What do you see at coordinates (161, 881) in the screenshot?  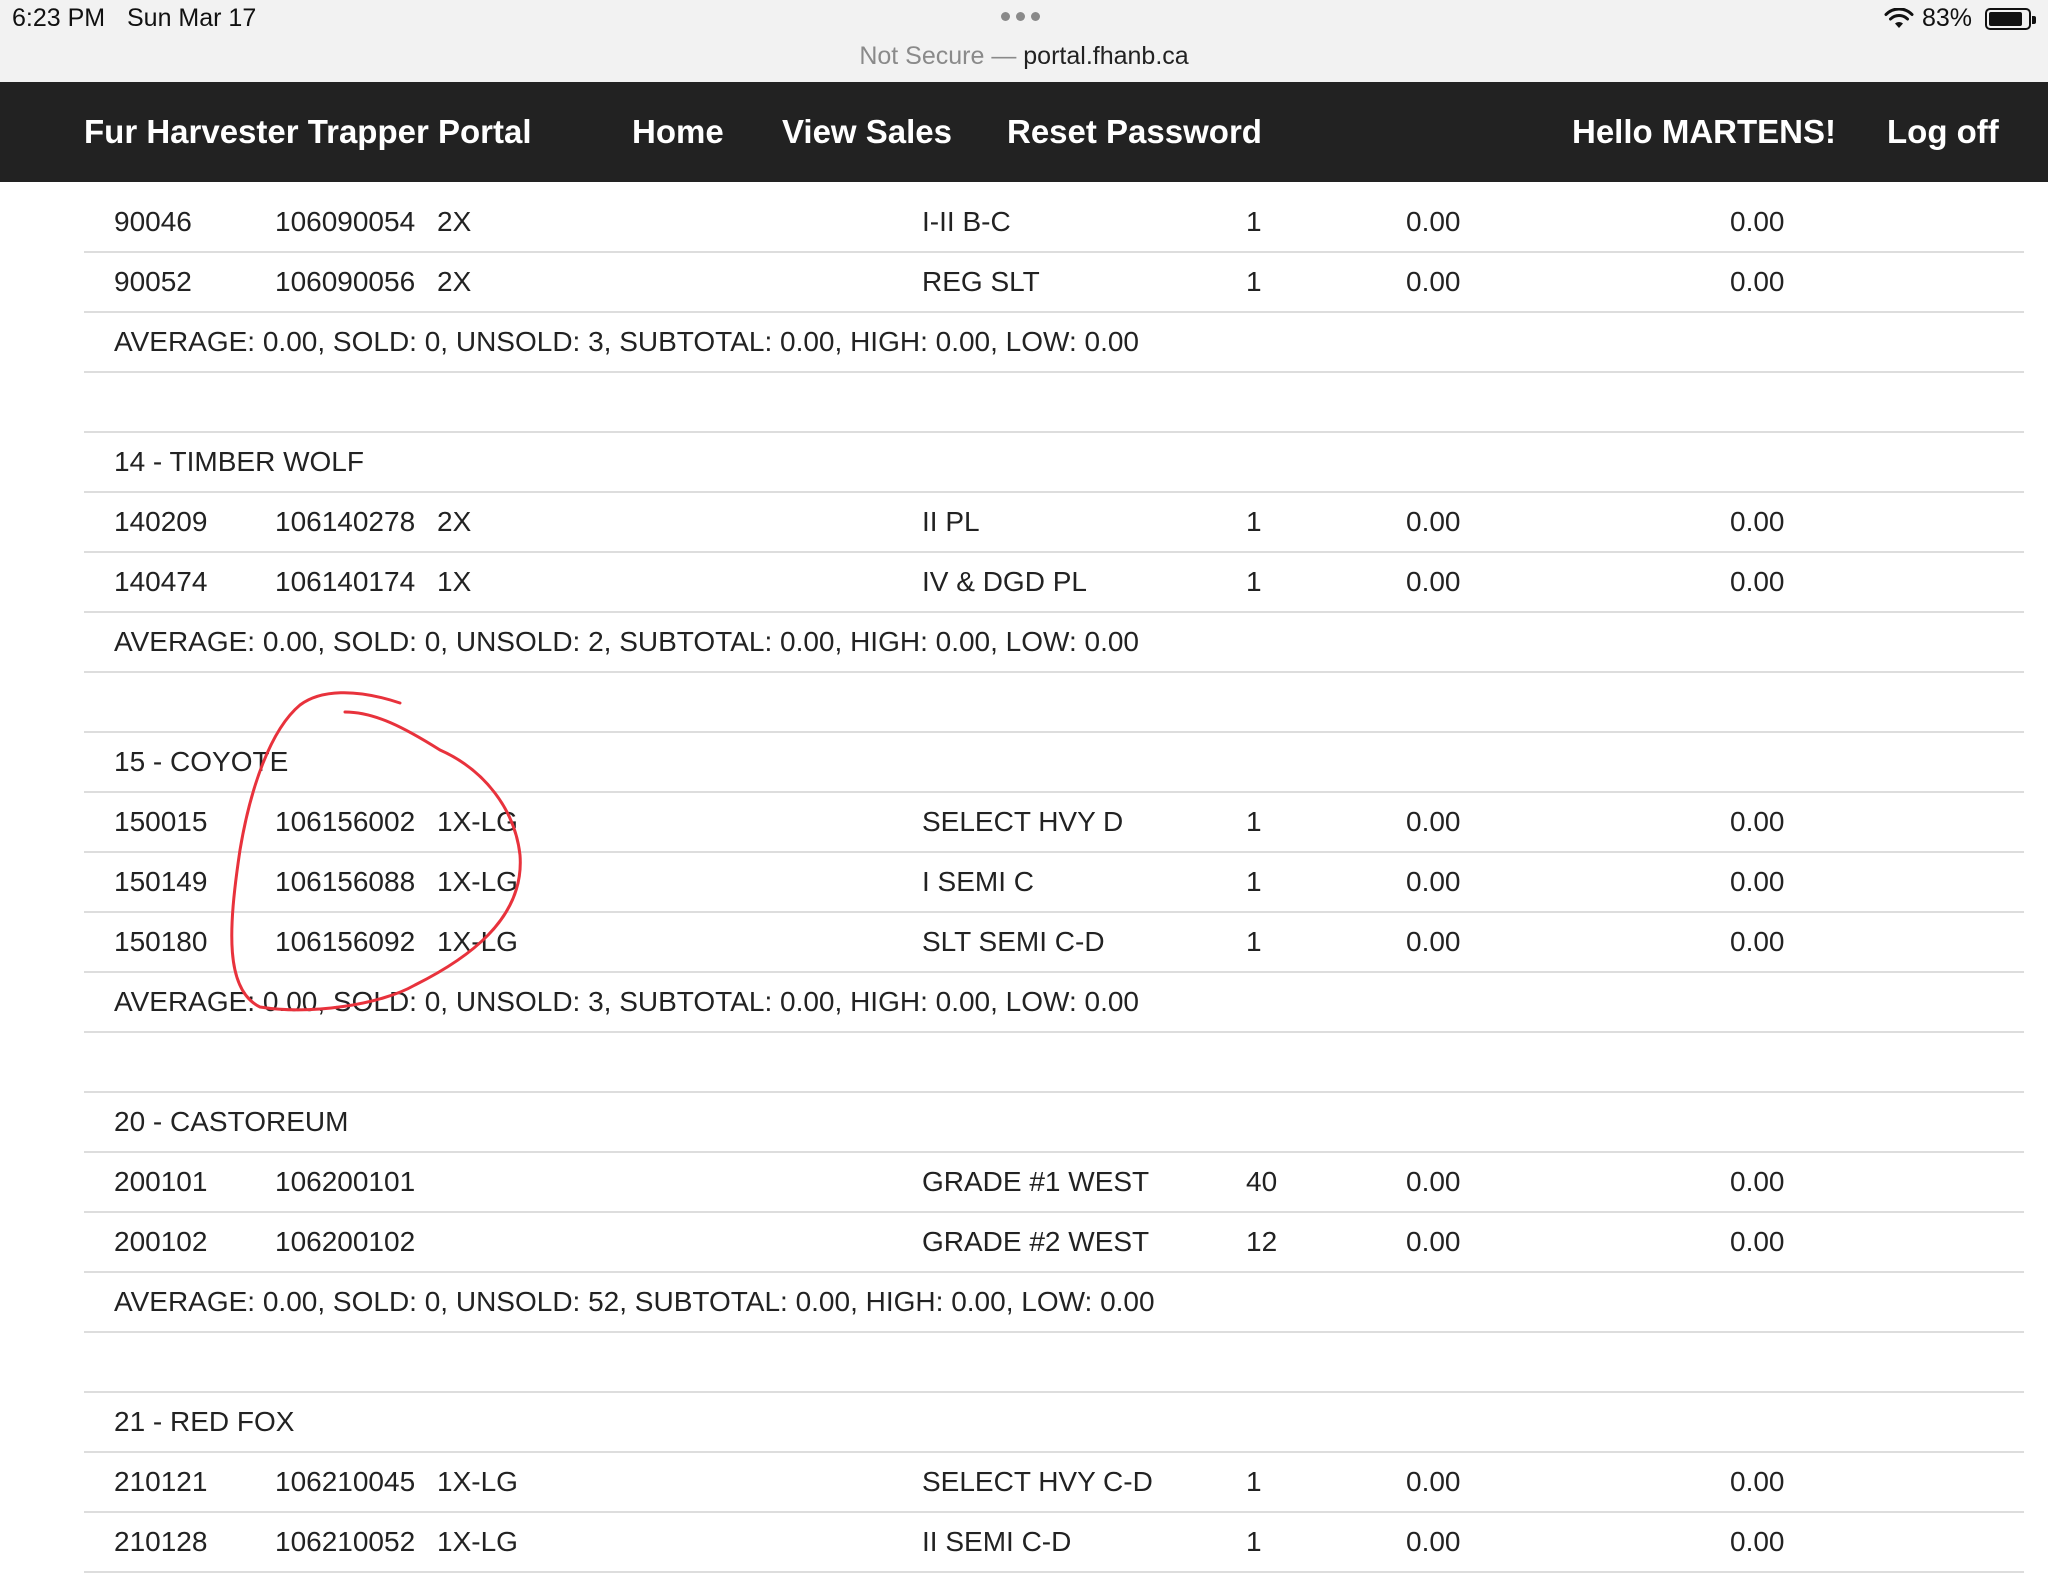 I see `lot-number-cell: 150149` at bounding box center [161, 881].